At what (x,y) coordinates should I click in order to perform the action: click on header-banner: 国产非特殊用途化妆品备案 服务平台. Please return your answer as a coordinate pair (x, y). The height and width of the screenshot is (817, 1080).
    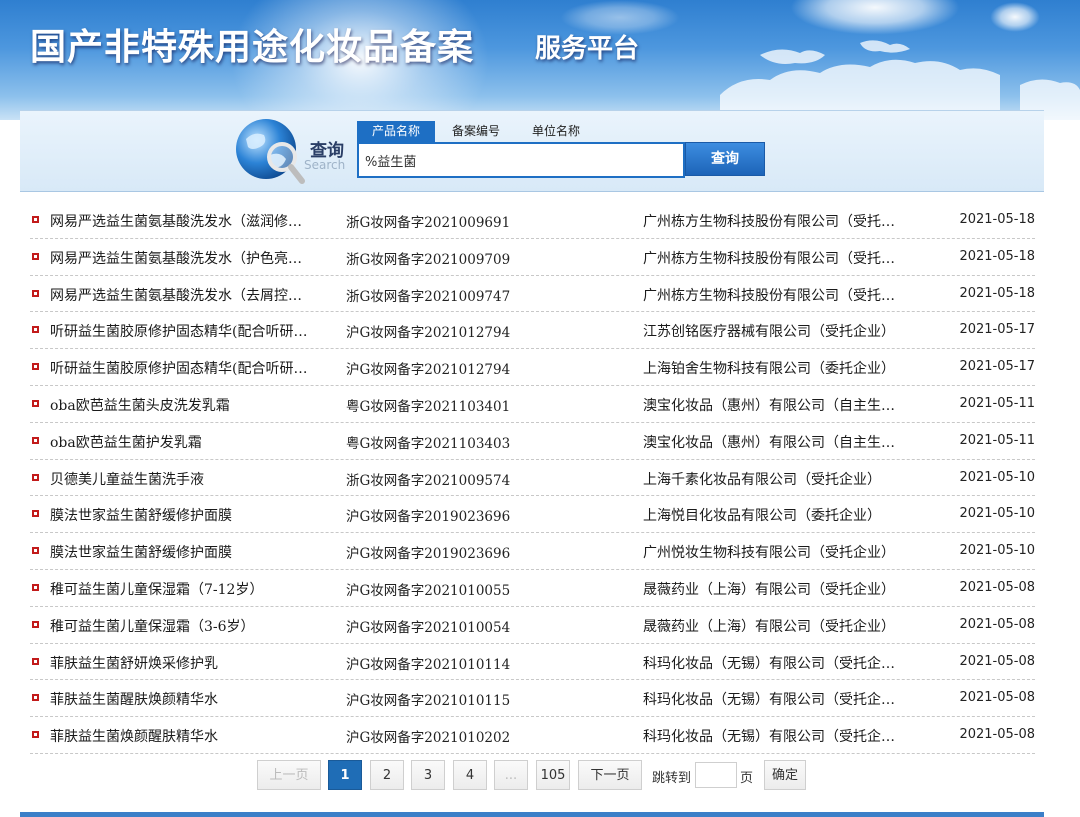
    Looking at the image, I should click on (540, 60).